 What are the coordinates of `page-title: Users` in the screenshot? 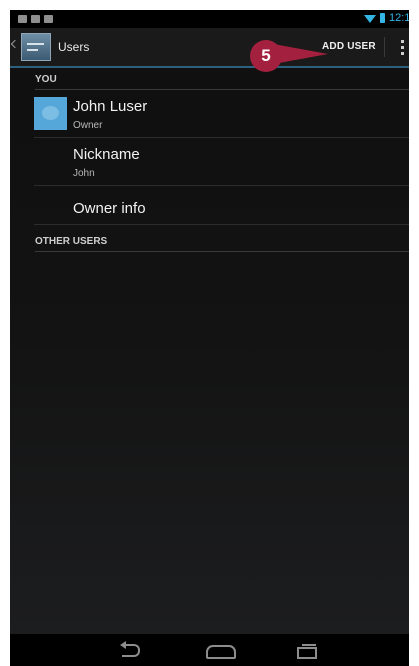 It's located at (74, 47).